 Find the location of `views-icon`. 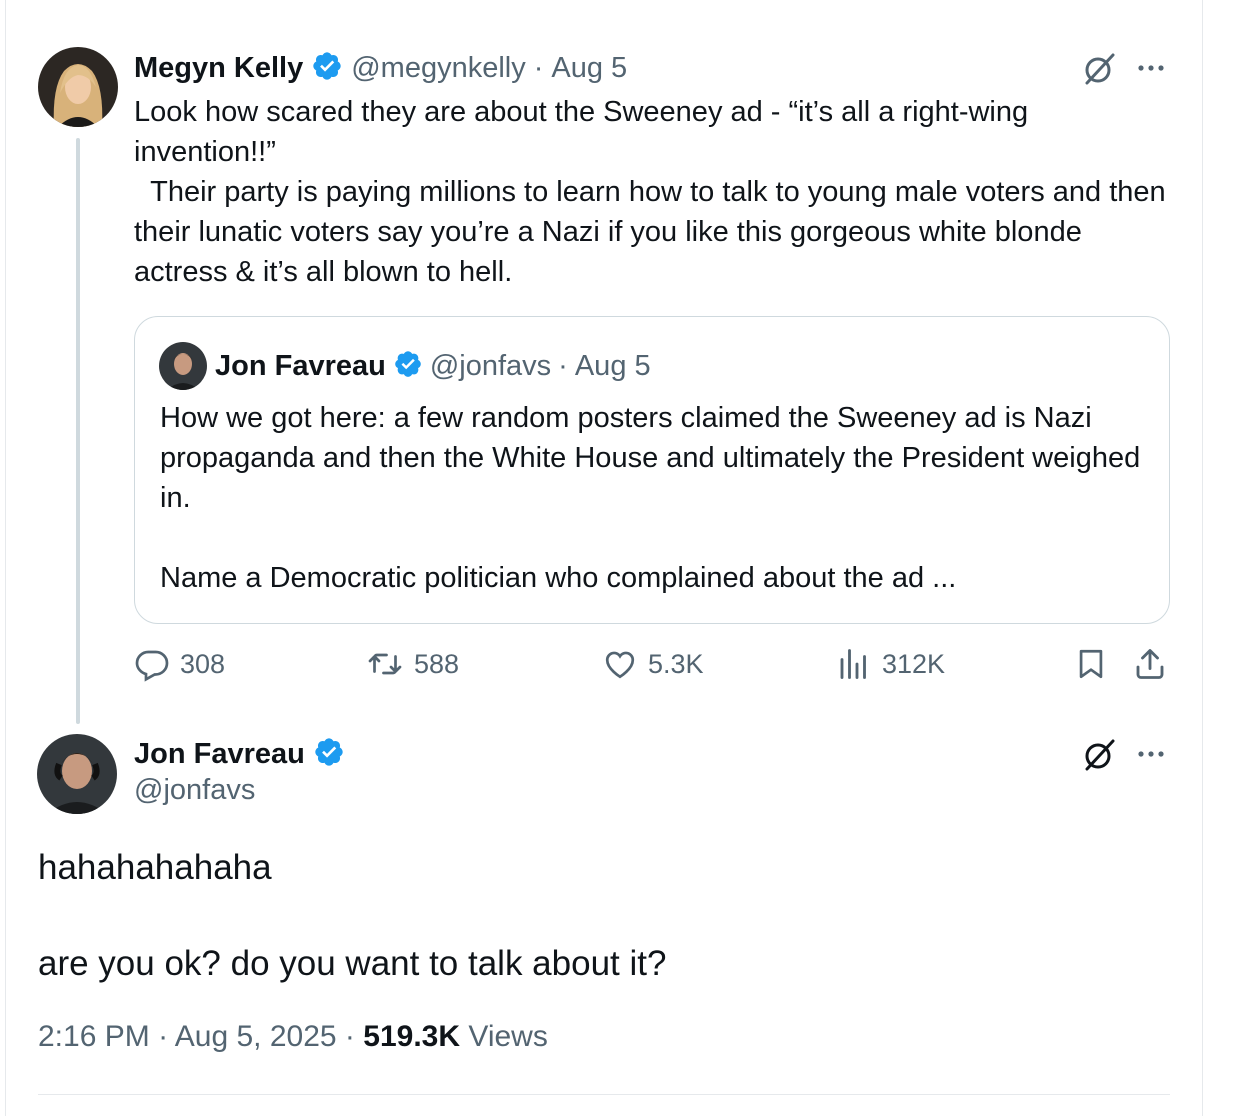

views-icon is located at coordinates (854, 664).